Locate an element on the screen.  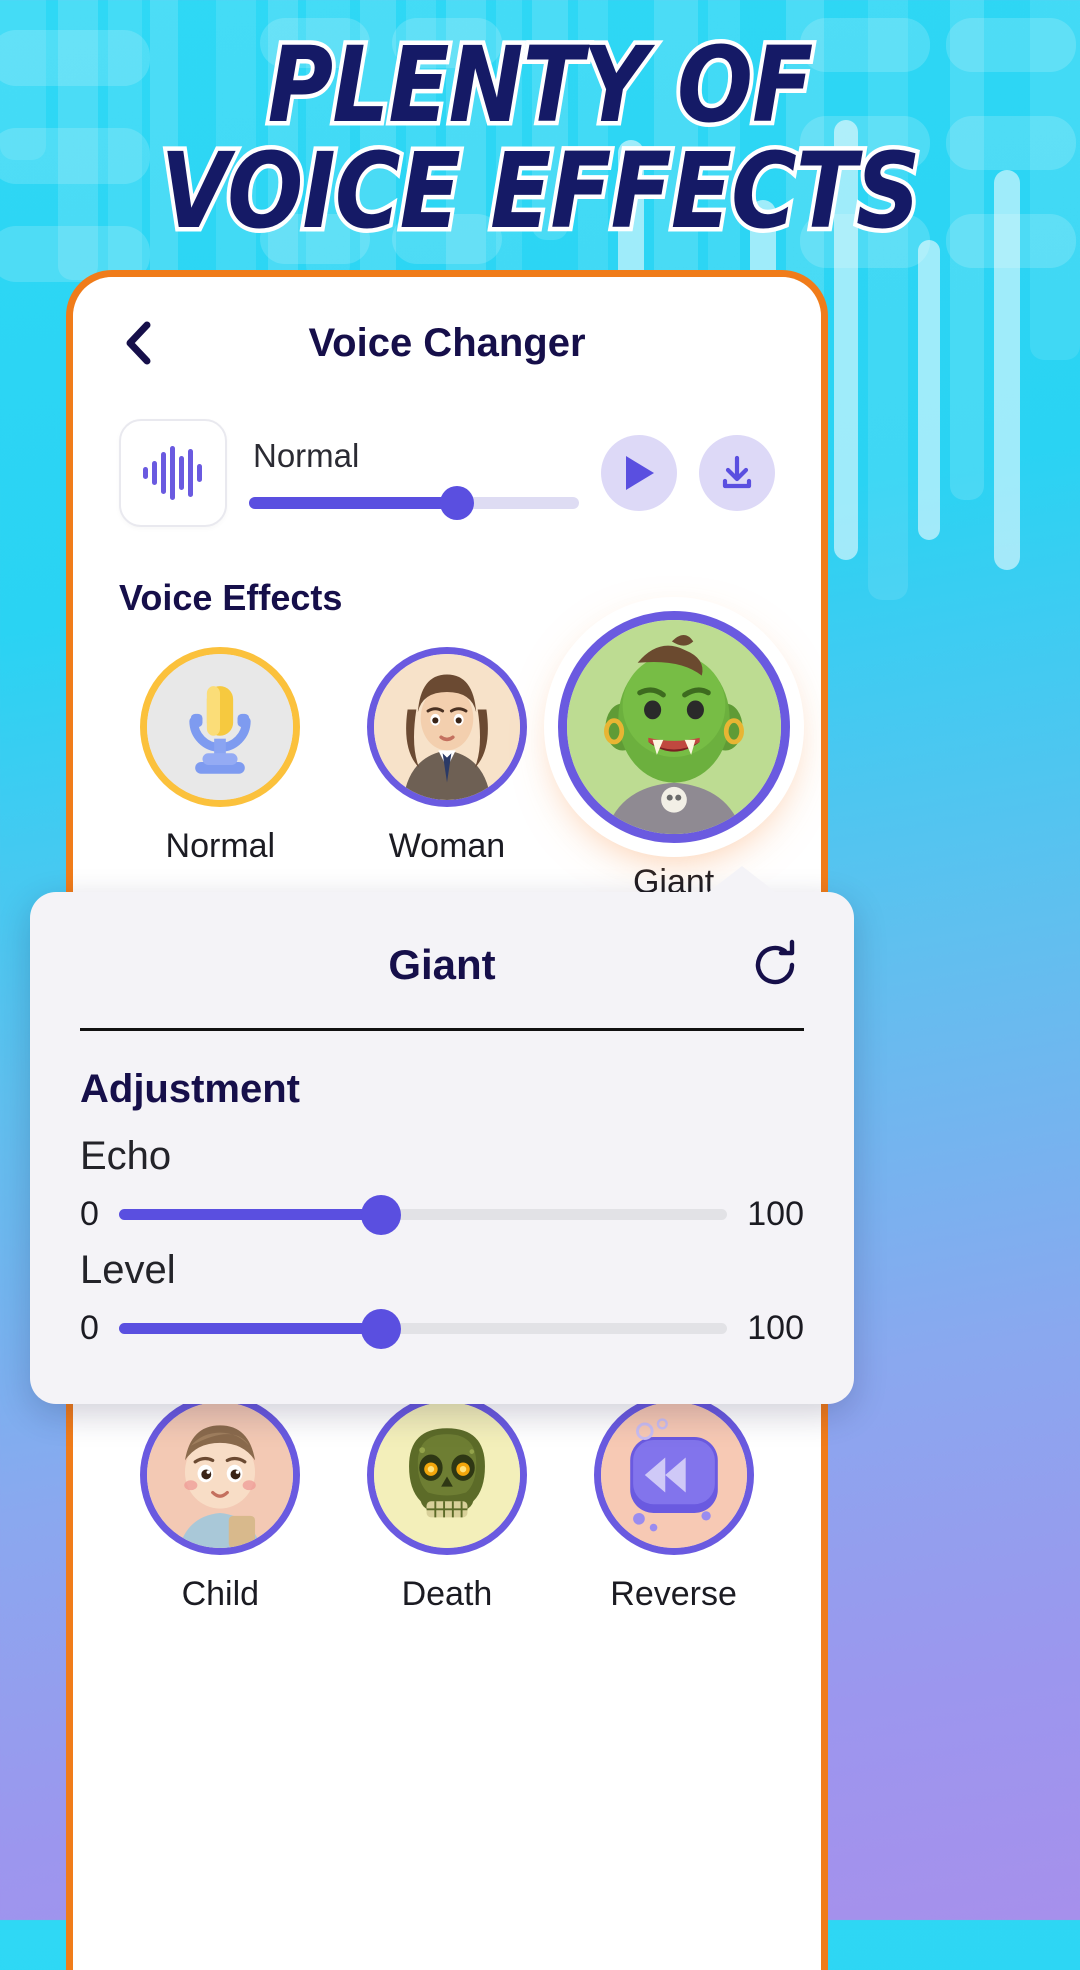
sheet-header: Giant is located at coordinates (442, 965).